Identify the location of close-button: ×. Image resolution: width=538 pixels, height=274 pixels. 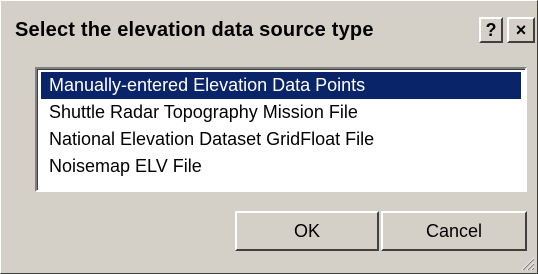
(521, 30).